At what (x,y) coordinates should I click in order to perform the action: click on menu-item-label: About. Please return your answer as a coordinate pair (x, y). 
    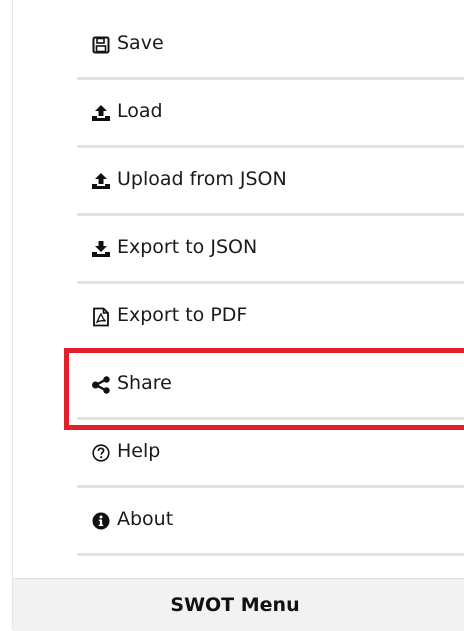
    Looking at the image, I should click on (145, 518).